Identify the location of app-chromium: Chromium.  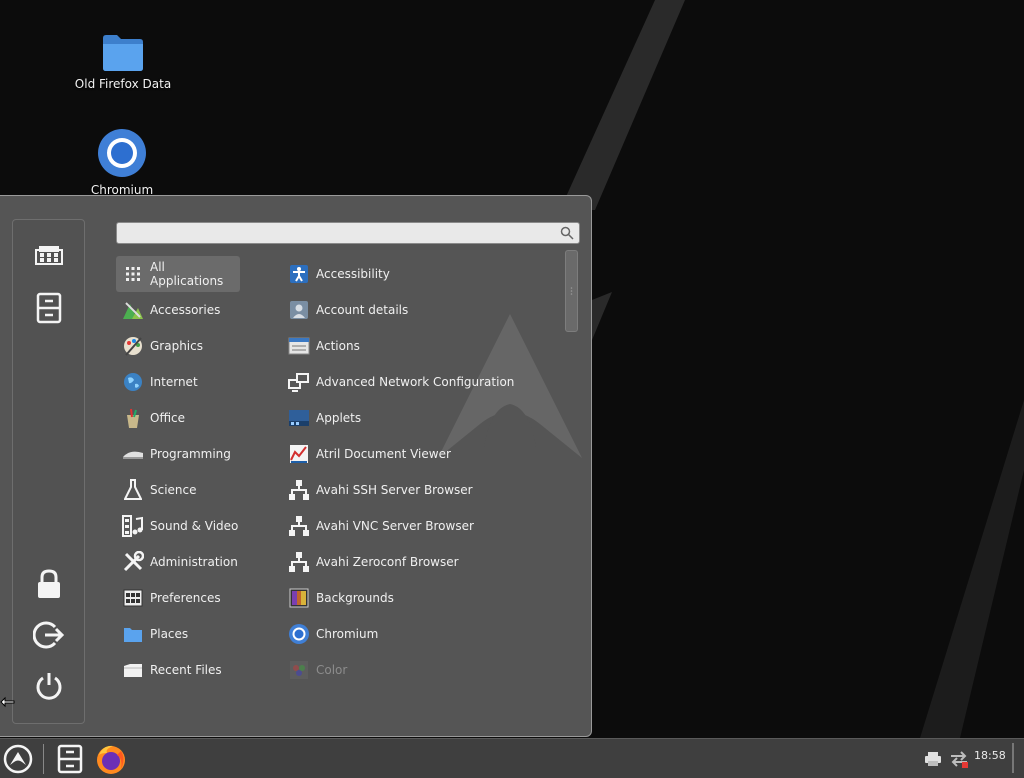
(417, 634).